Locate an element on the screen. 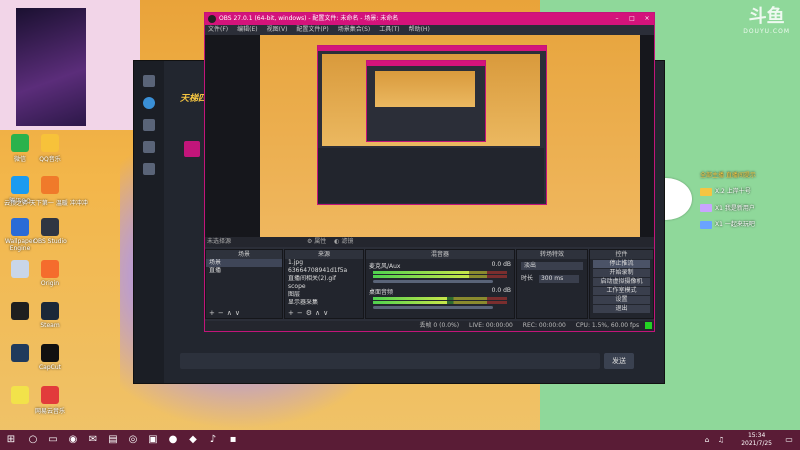 The image size is (800, 450). channel-name: 桌面音频 is located at coordinates (381, 292).